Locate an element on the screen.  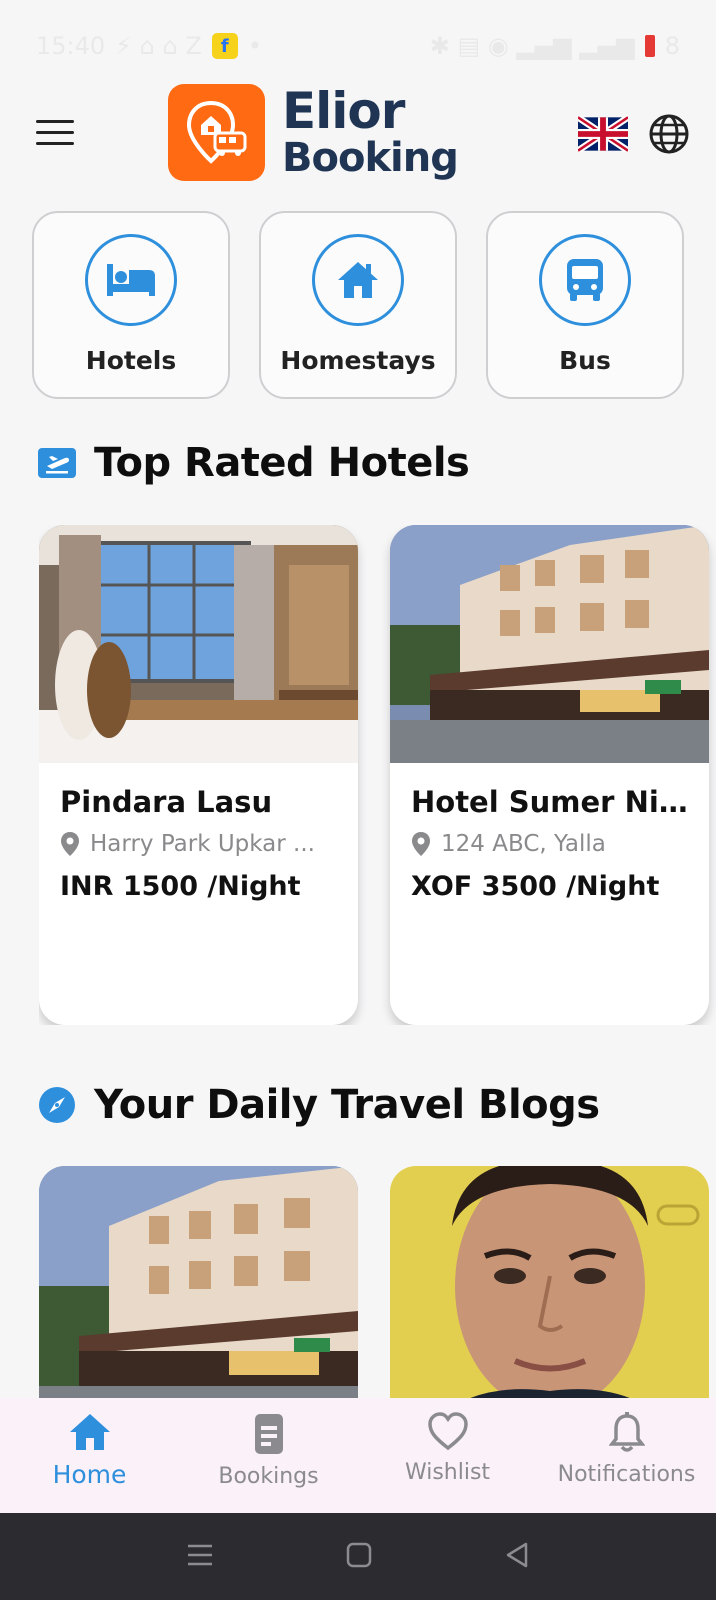
system-navigation-bar is located at coordinates (358, 1556).